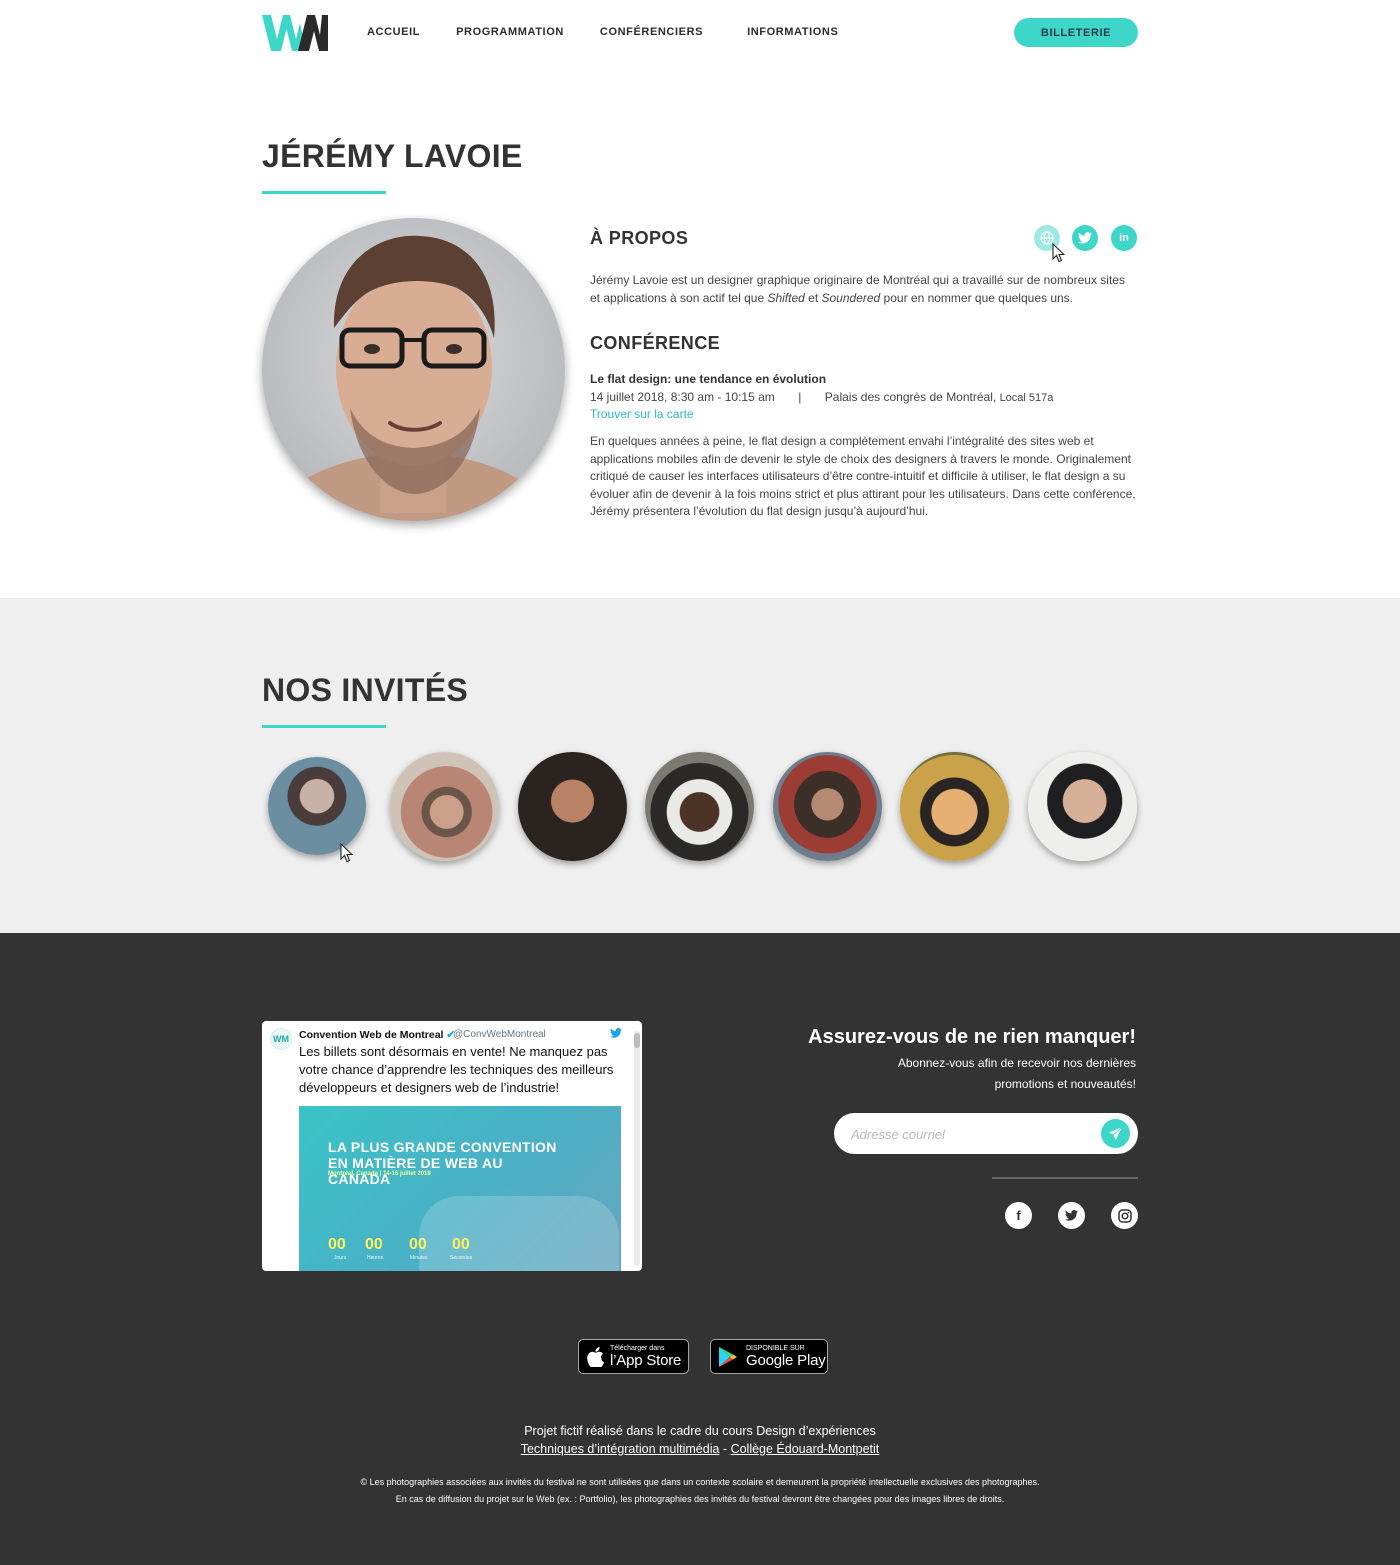  What do you see at coordinates (379, 1174) in the screenshot?
I see `media-subtitle: Montréal, Canada | 14-16 juillet 2018` at bounding box center [379, 1174].